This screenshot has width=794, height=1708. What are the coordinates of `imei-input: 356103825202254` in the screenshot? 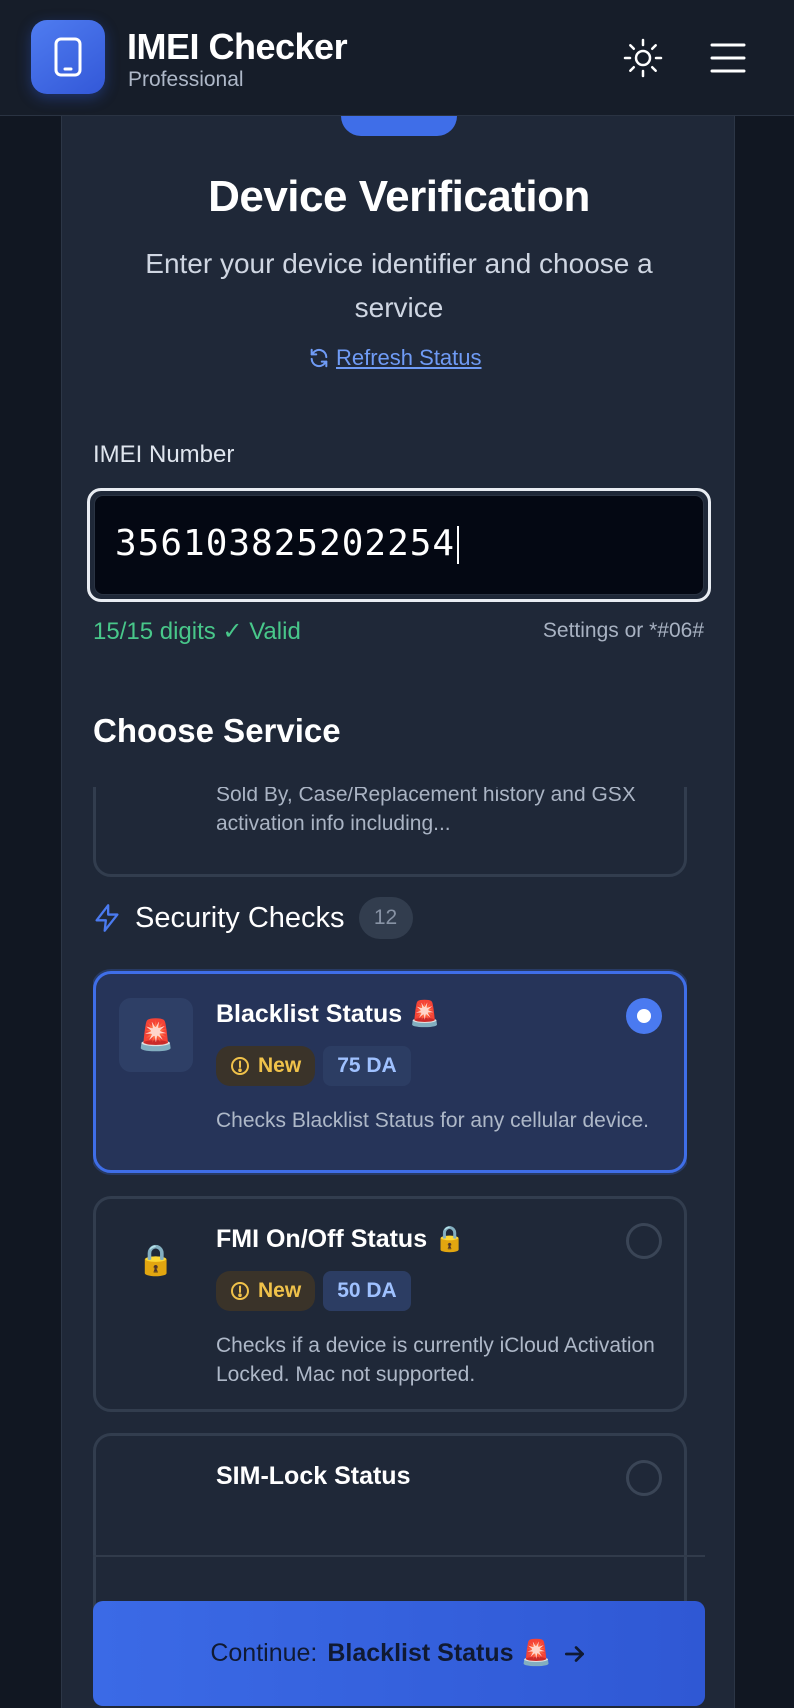 It's located at (399, 545).